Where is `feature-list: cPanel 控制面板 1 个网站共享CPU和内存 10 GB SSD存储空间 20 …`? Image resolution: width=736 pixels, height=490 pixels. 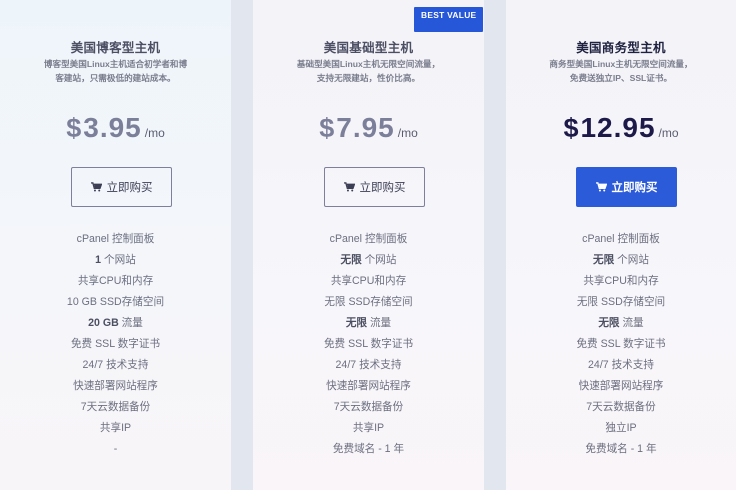 feature-list: cPanel 控制面板 1 个网站共享CPU和内存 10 GB SSD存储空间 20 … is located at coordinates (115, 344).